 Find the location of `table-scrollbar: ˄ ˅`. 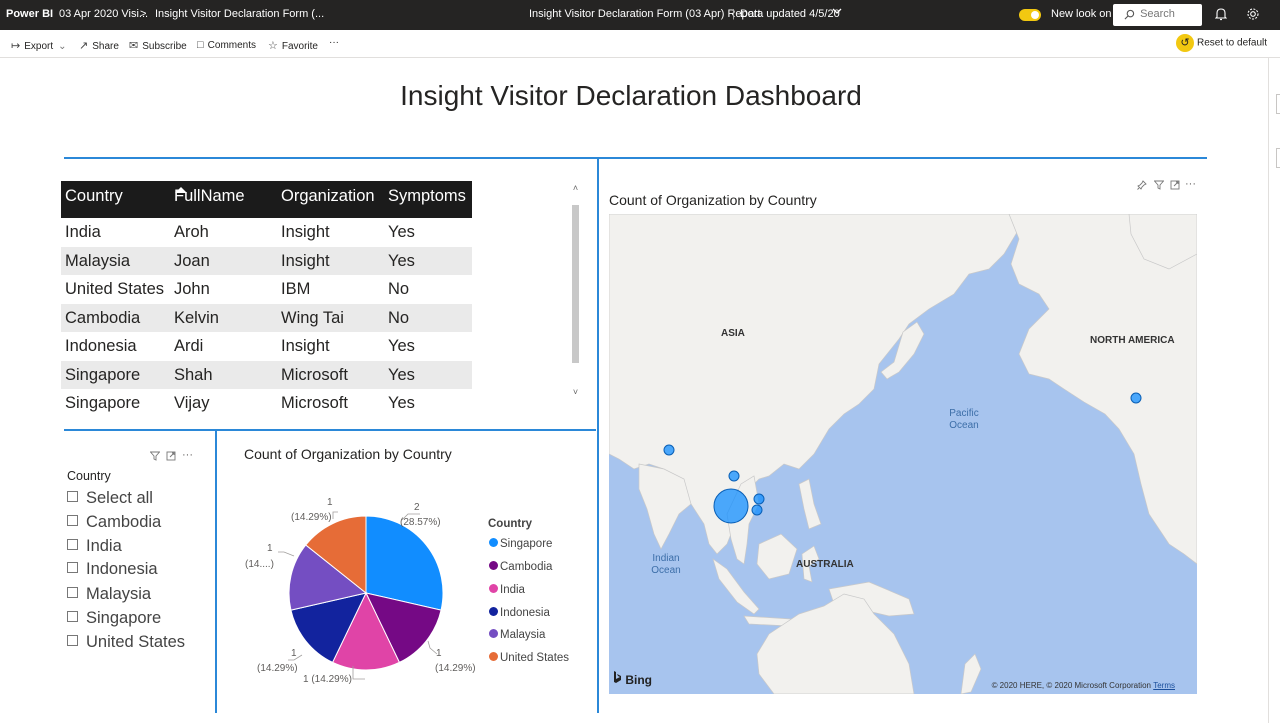

table-scrollbar: ˄ ˅ is located at coordinates (575, 294).